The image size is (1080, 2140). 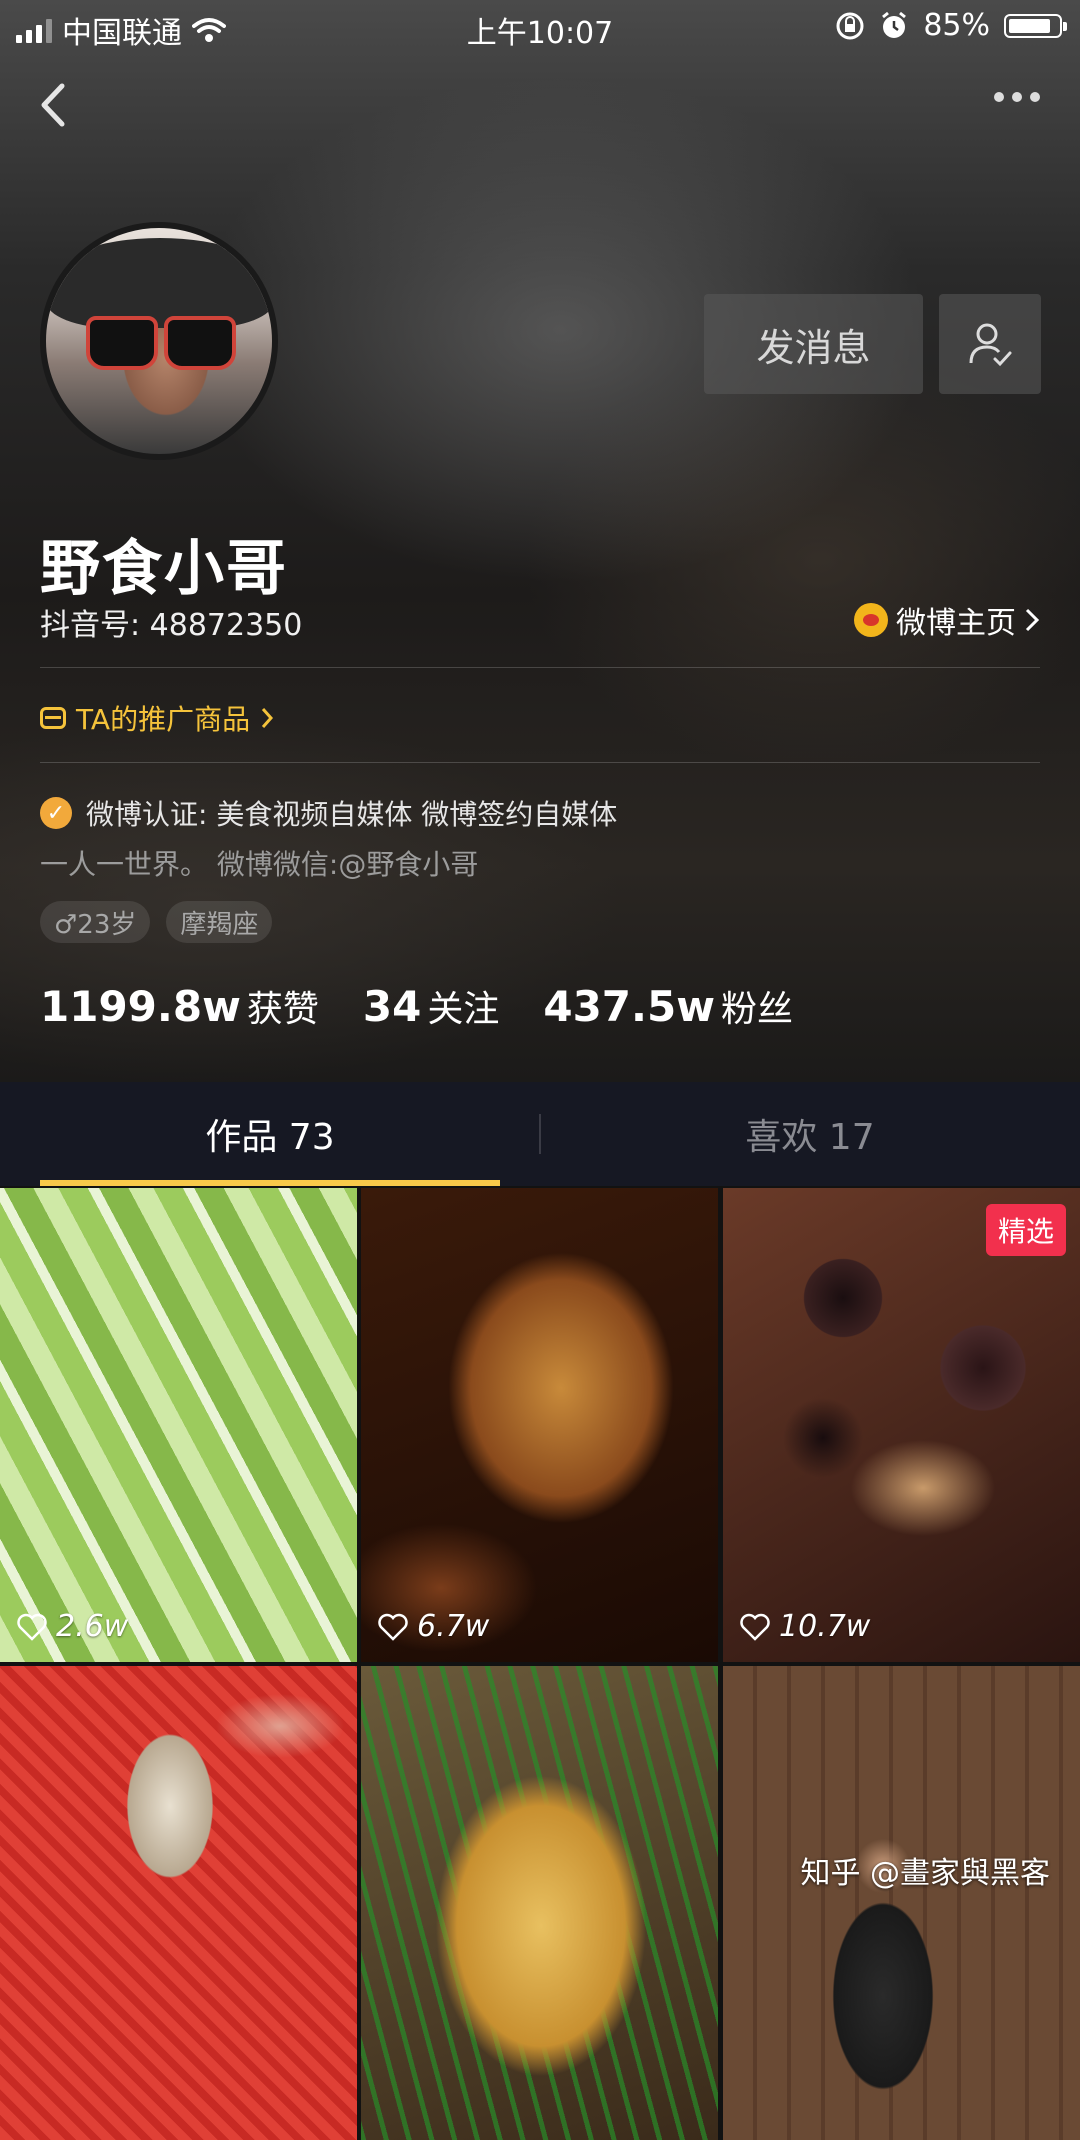 I want to click on video-likes: 6.7w, so click(x=433, y=1626).